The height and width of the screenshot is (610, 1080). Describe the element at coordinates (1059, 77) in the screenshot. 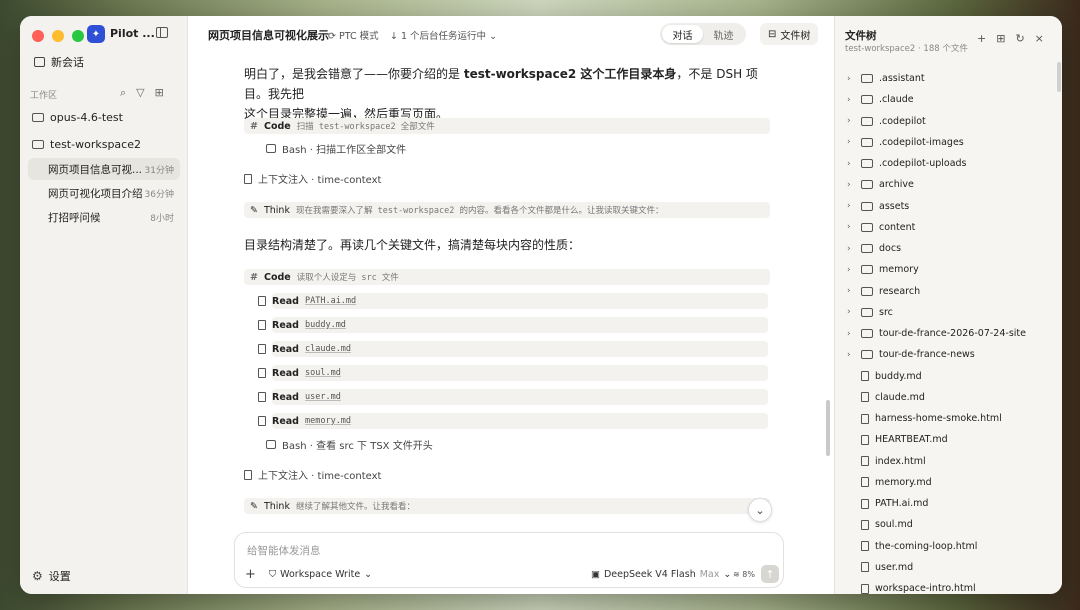

I see `panel-scrollbar` at that location.